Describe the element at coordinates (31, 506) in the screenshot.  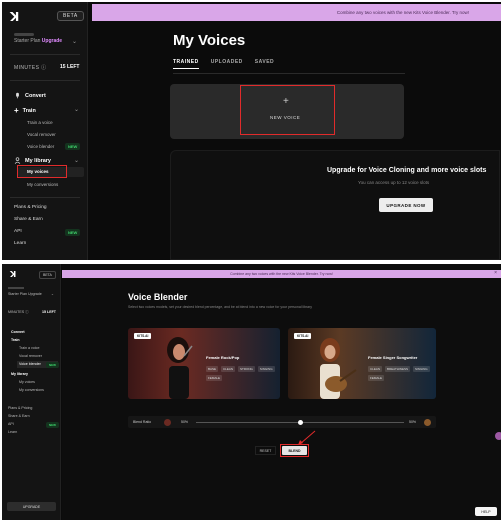
I see `upgrade-button: UPGRADE` at that location.